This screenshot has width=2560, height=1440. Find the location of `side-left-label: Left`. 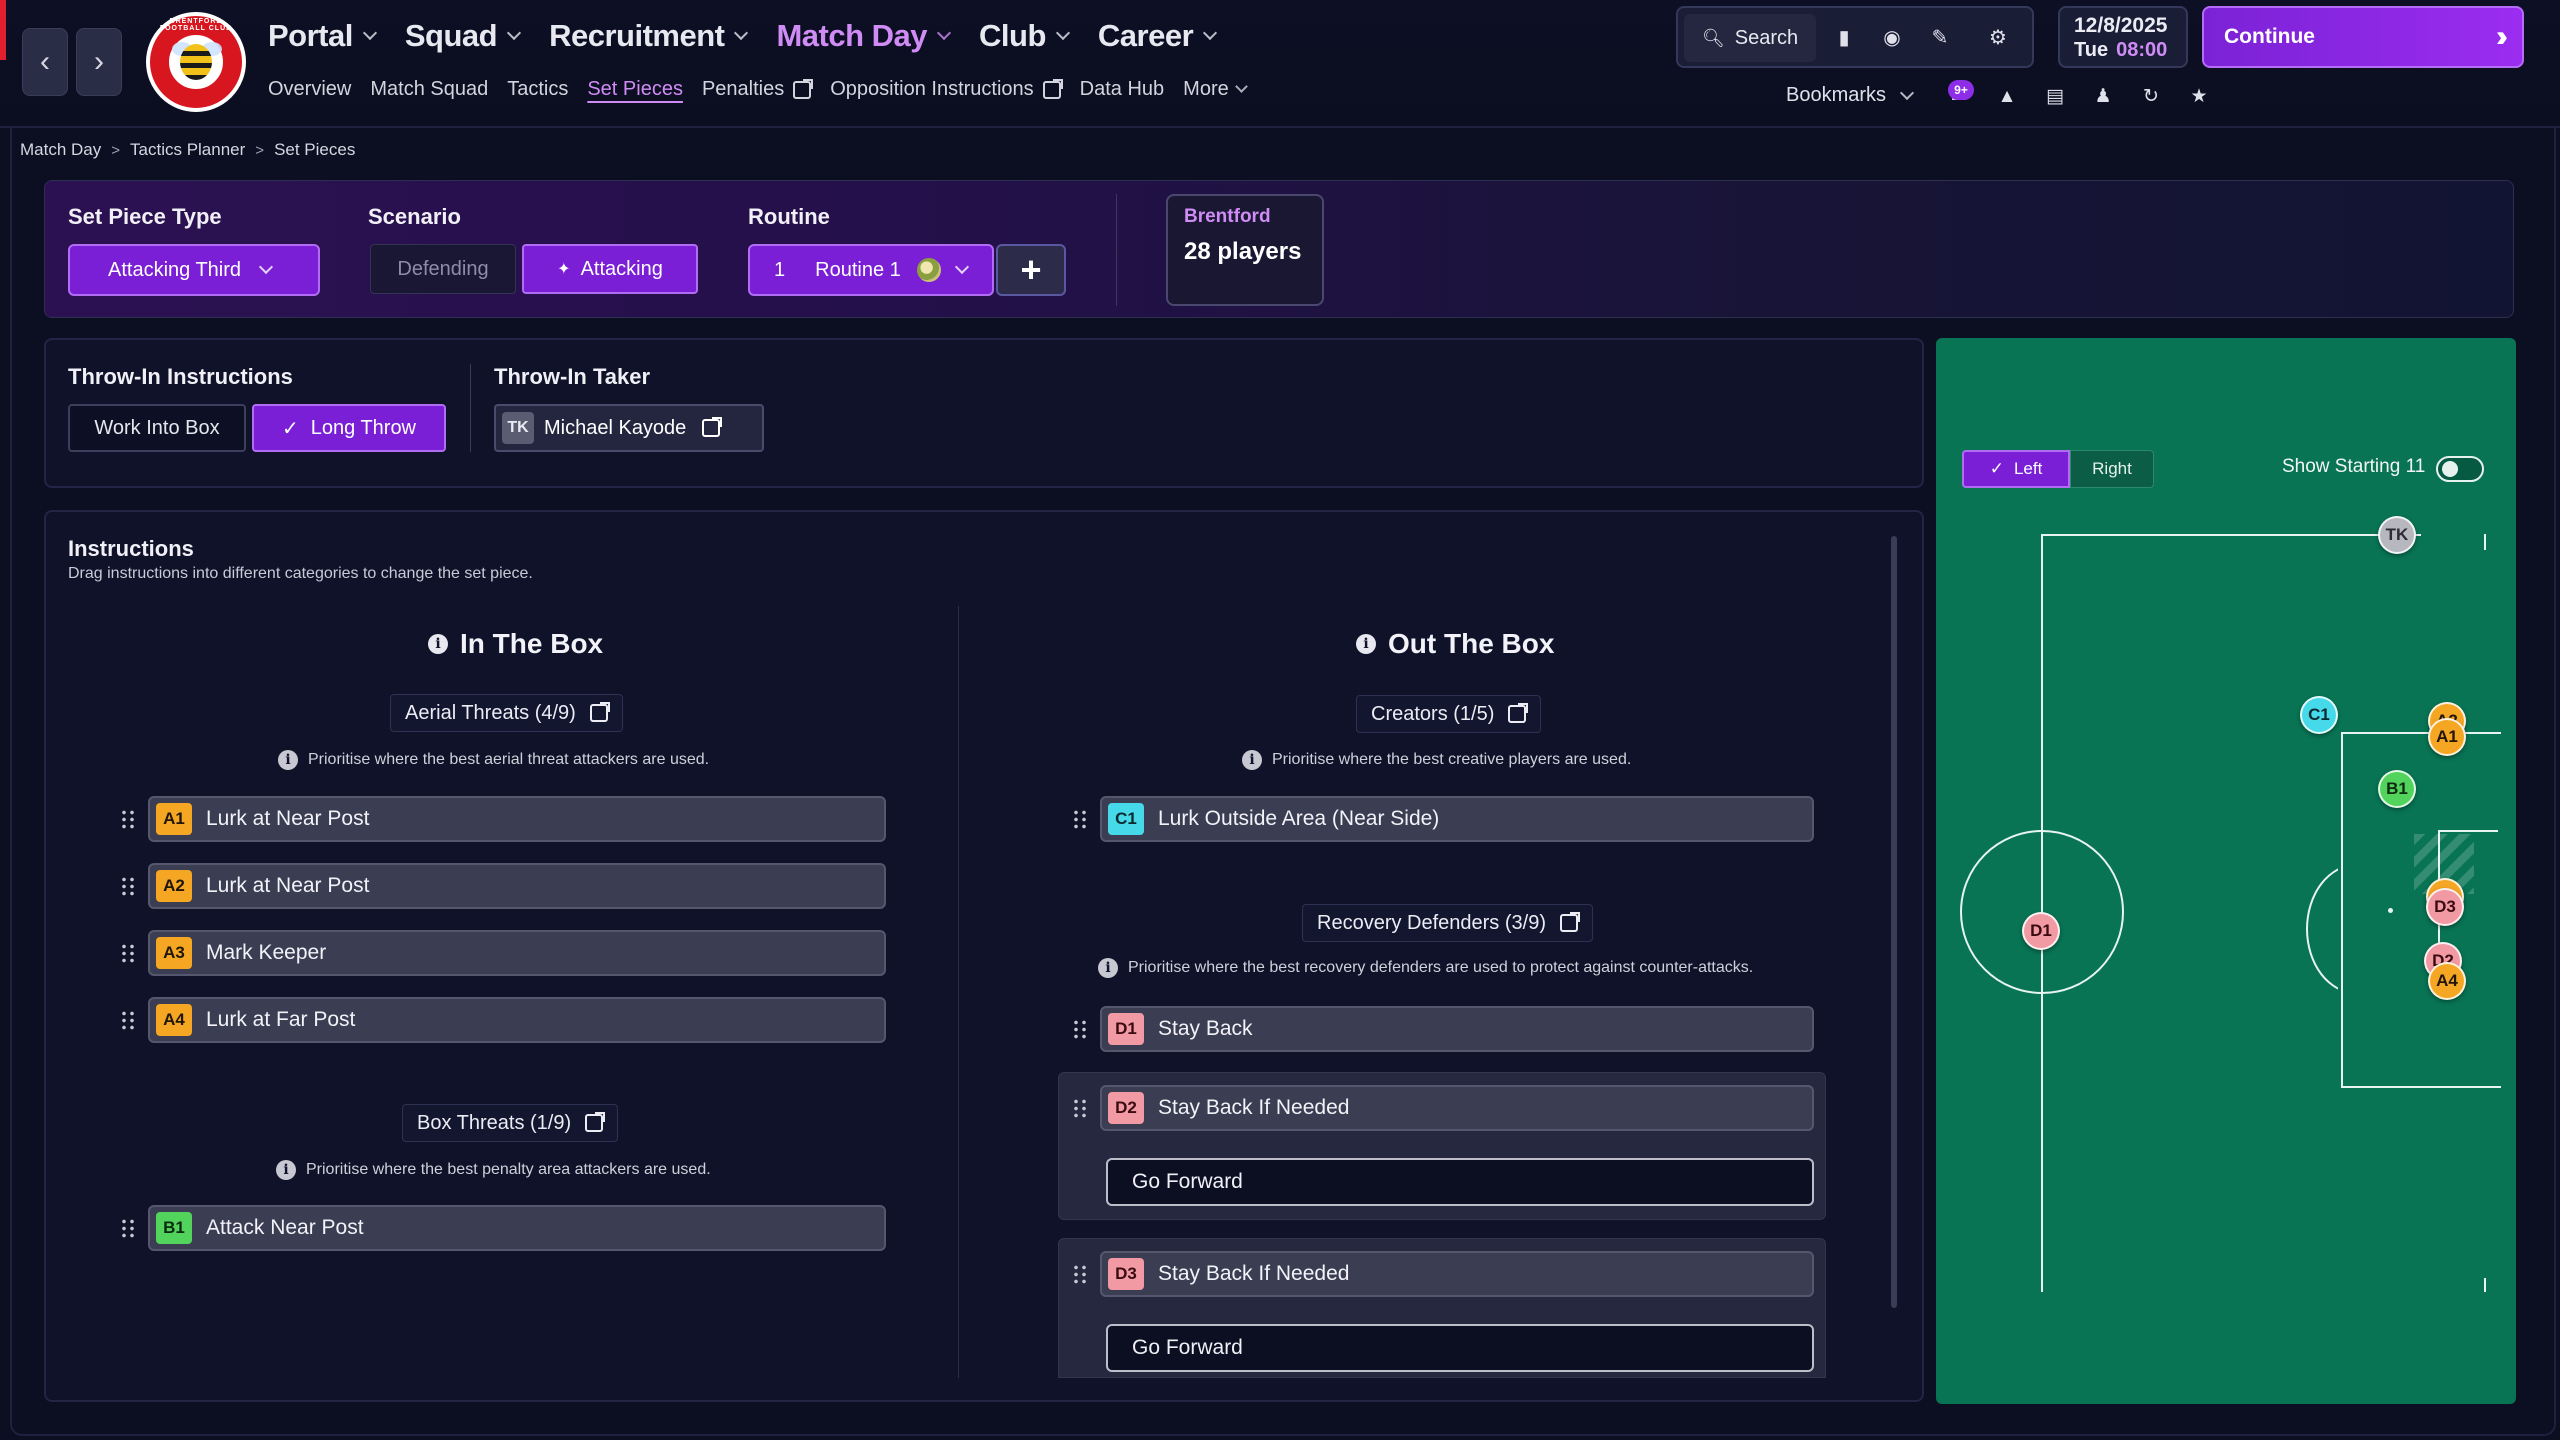

side-left-label: Left is located at coordinates (2028, 468).